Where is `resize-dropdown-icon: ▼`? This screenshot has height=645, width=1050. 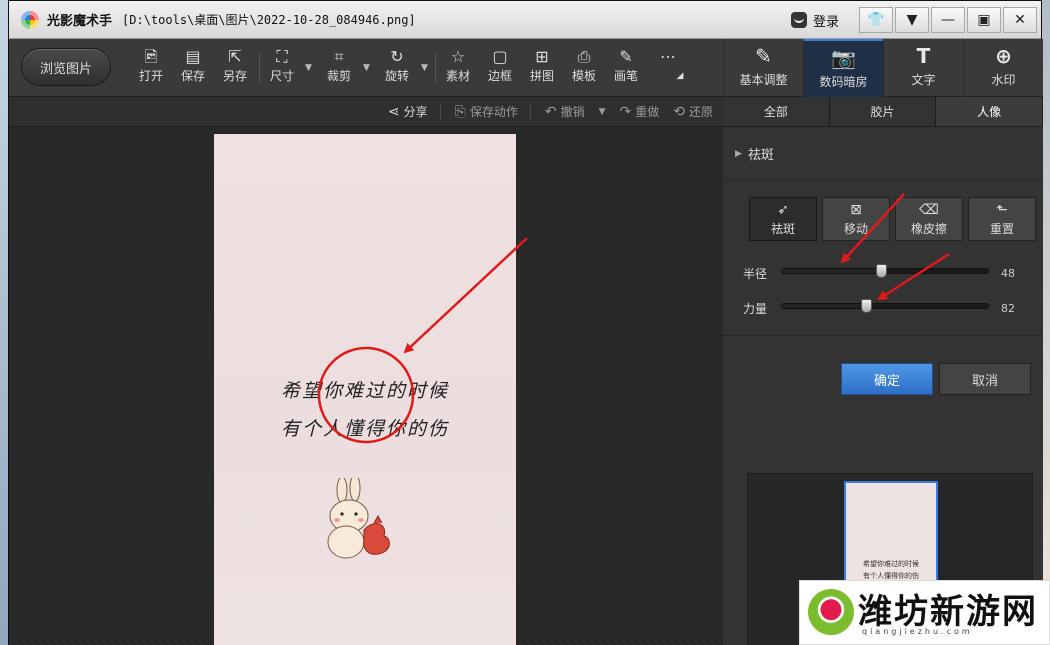 resize-dropdown-icon: ▼ is located at coordinates (308, 68).